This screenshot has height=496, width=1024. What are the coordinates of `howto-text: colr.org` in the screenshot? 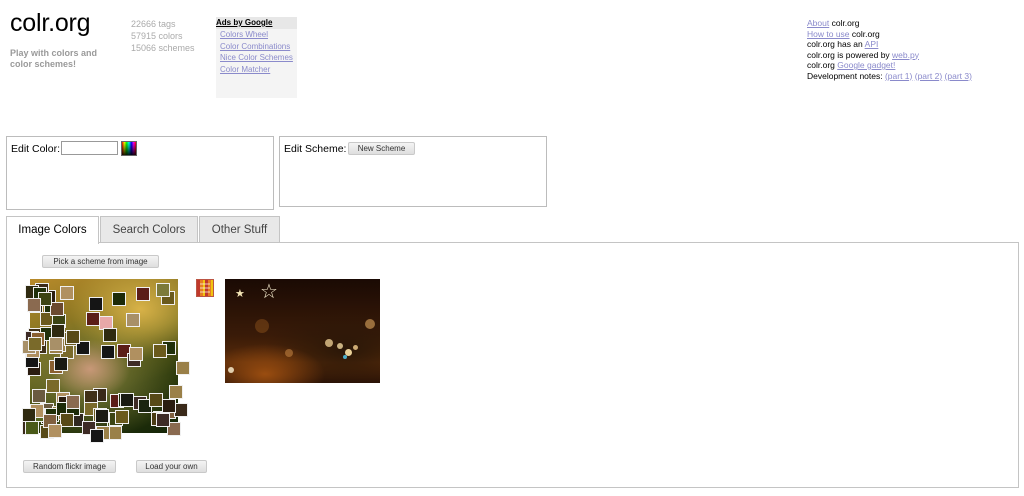 It's located at (864, 33).